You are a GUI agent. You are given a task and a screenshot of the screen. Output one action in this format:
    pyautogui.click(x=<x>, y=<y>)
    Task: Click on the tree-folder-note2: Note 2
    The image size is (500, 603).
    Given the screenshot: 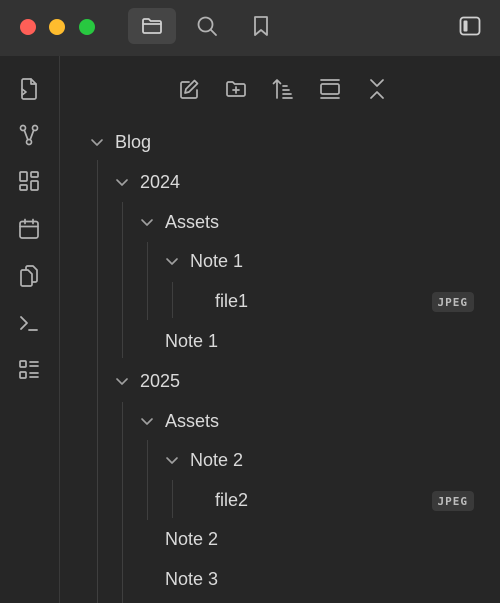 What is the action you would take?
    pyautogui.click(x=203, y=460)
    